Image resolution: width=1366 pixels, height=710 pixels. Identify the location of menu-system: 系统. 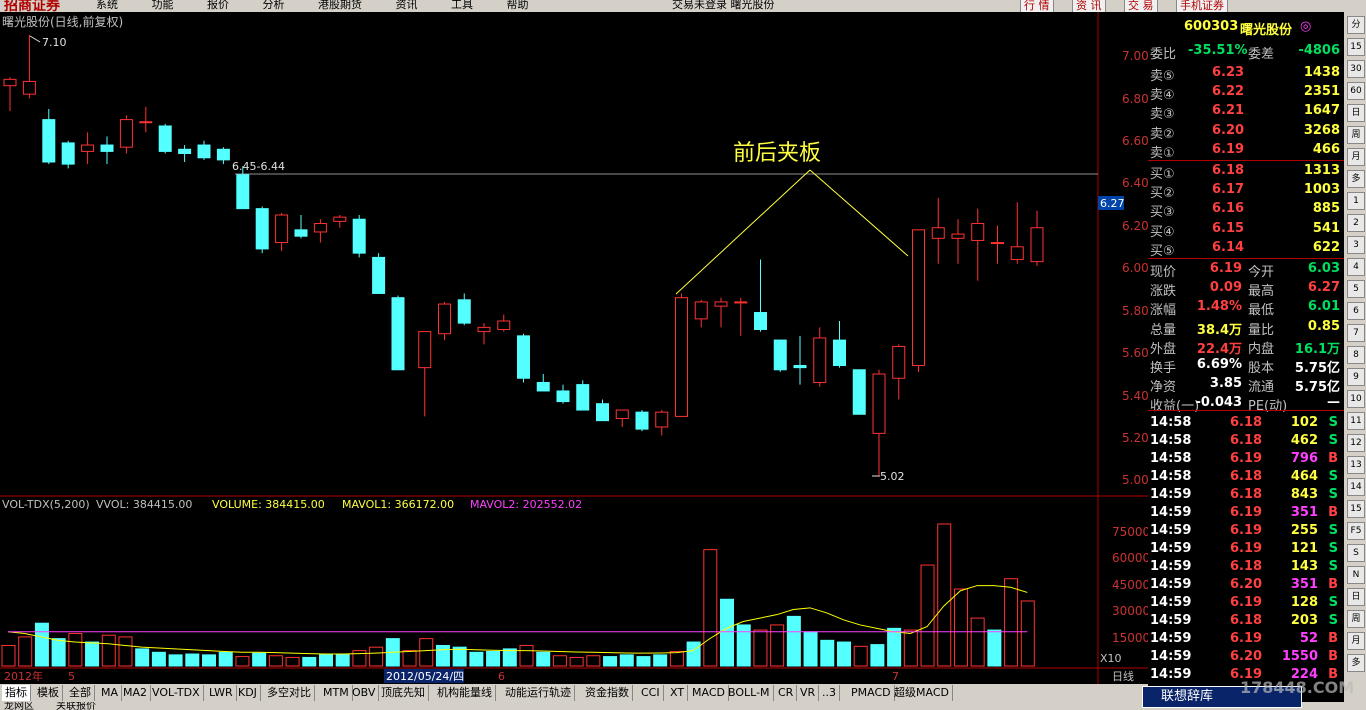
(107, 5).